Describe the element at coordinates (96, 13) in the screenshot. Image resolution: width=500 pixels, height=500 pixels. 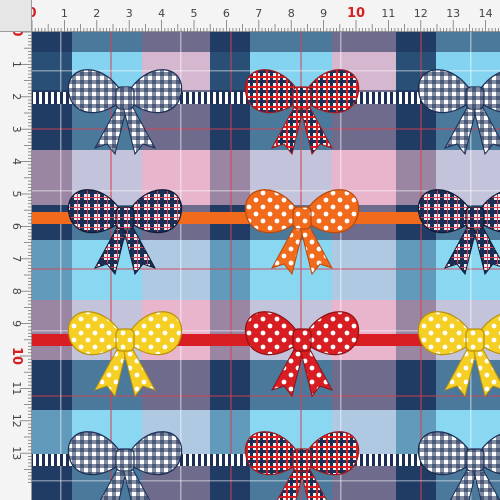
I see `ruler-top-label: 2` at that location.